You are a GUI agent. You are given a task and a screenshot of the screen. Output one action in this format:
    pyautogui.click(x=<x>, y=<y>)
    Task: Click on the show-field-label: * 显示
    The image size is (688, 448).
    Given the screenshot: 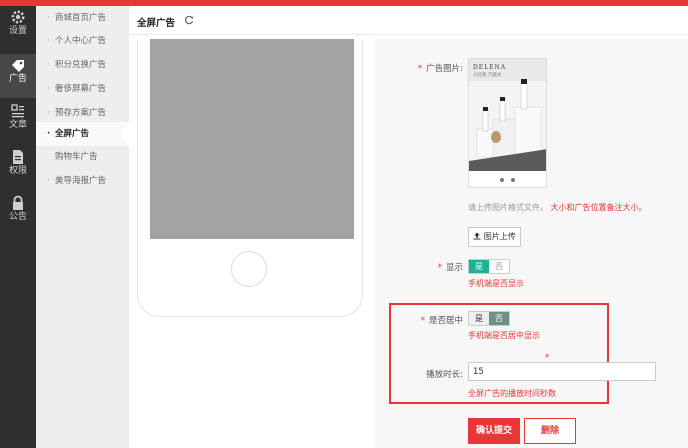 What is the action you would take?
    pyautogui.click(x=450, y=268)
    